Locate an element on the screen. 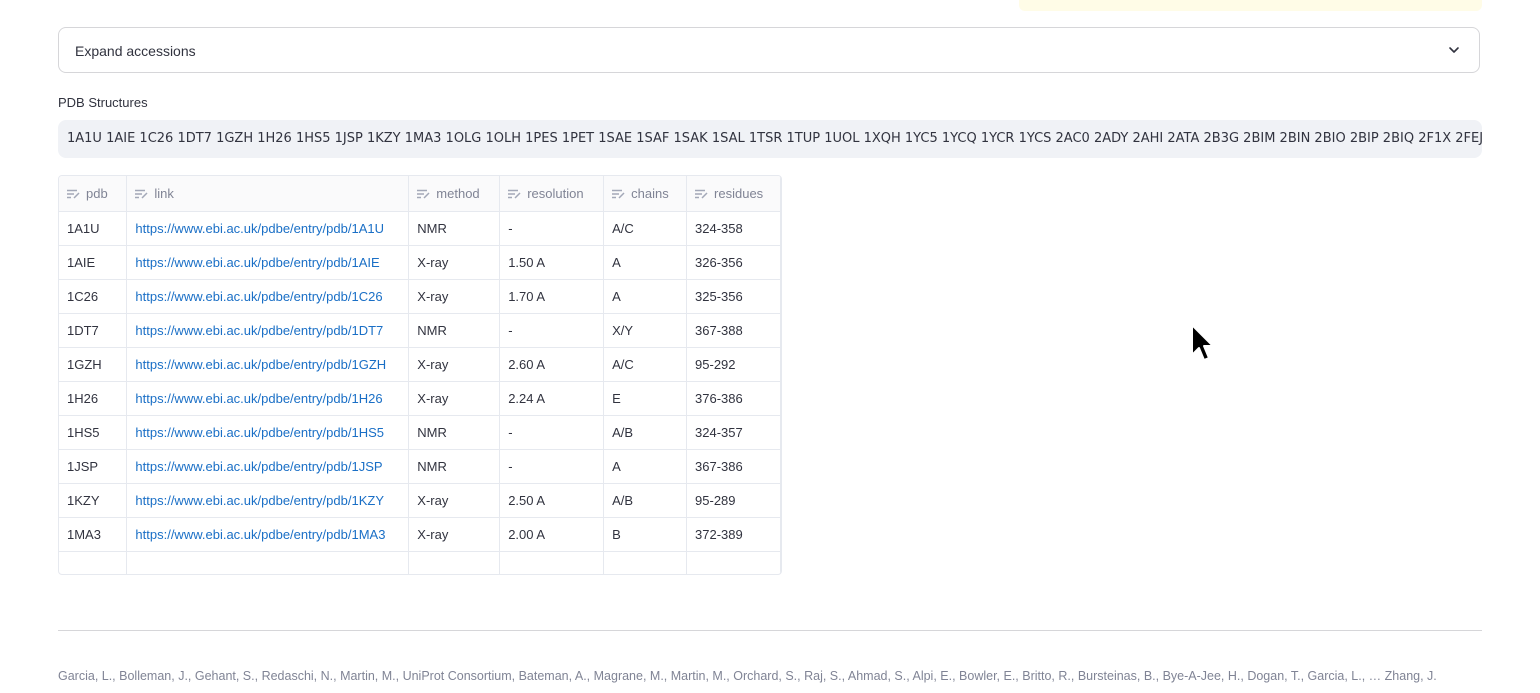  cell-chains: E is located at coordinates (645, 398).